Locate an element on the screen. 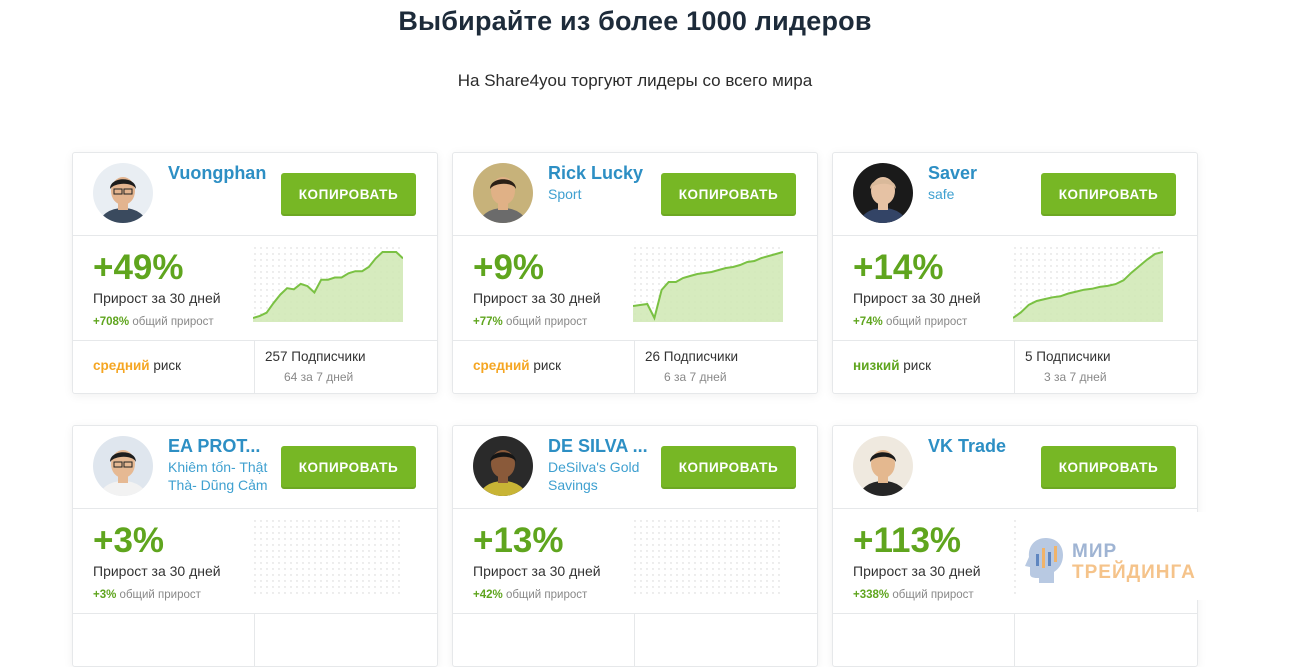  subscribers-count: 257 Подписчики is located at coordinates (315, 356).